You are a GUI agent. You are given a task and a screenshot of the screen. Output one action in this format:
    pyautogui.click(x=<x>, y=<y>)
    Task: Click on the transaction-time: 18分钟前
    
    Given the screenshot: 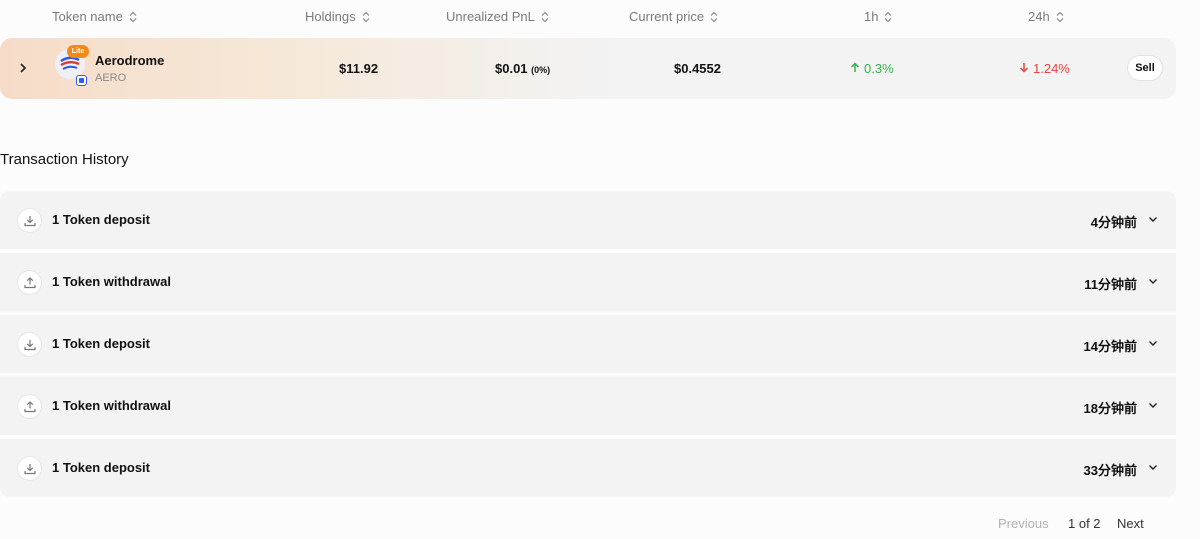 What is the action you would take?
    pyautogui.click(x=1110, y=408)
    